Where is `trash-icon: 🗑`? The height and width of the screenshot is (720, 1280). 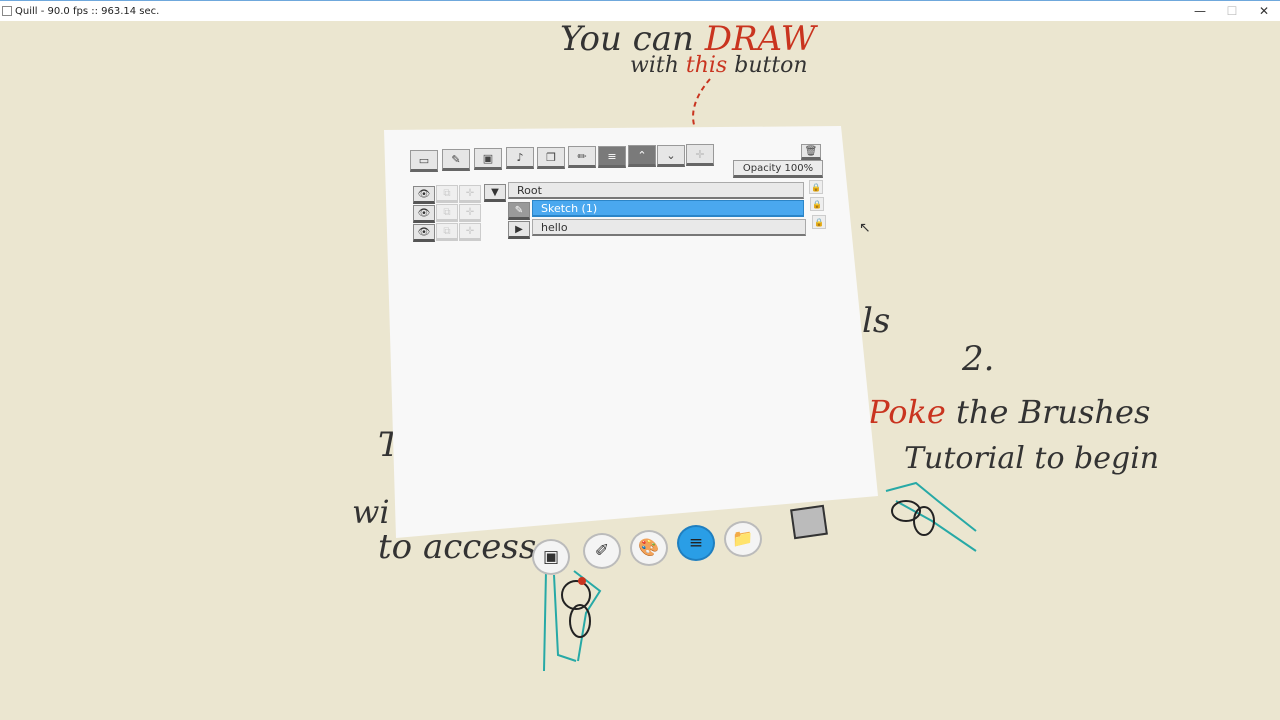 trash-icon: 🗑 is located at coordinates (811, 151).